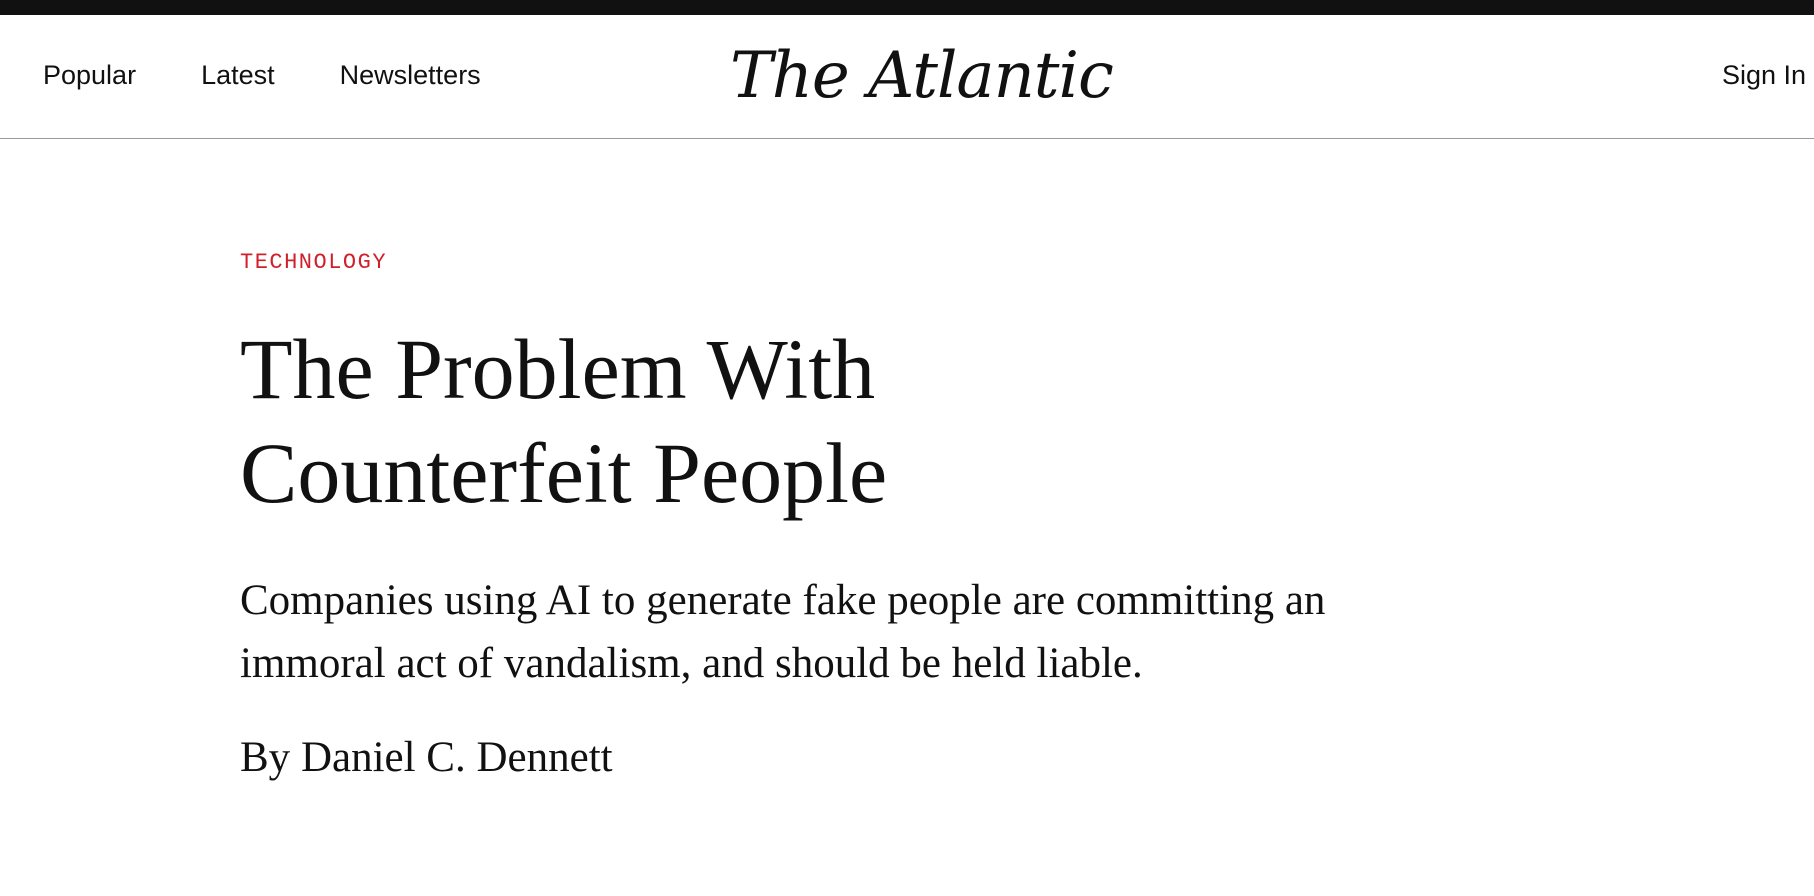 The height and width of the screenshot is (896, 1814). What do you see at coordinates (89, 75) in the screenshot?
I see `nav-link-popular: Popular` at bounding box center [89, 75].